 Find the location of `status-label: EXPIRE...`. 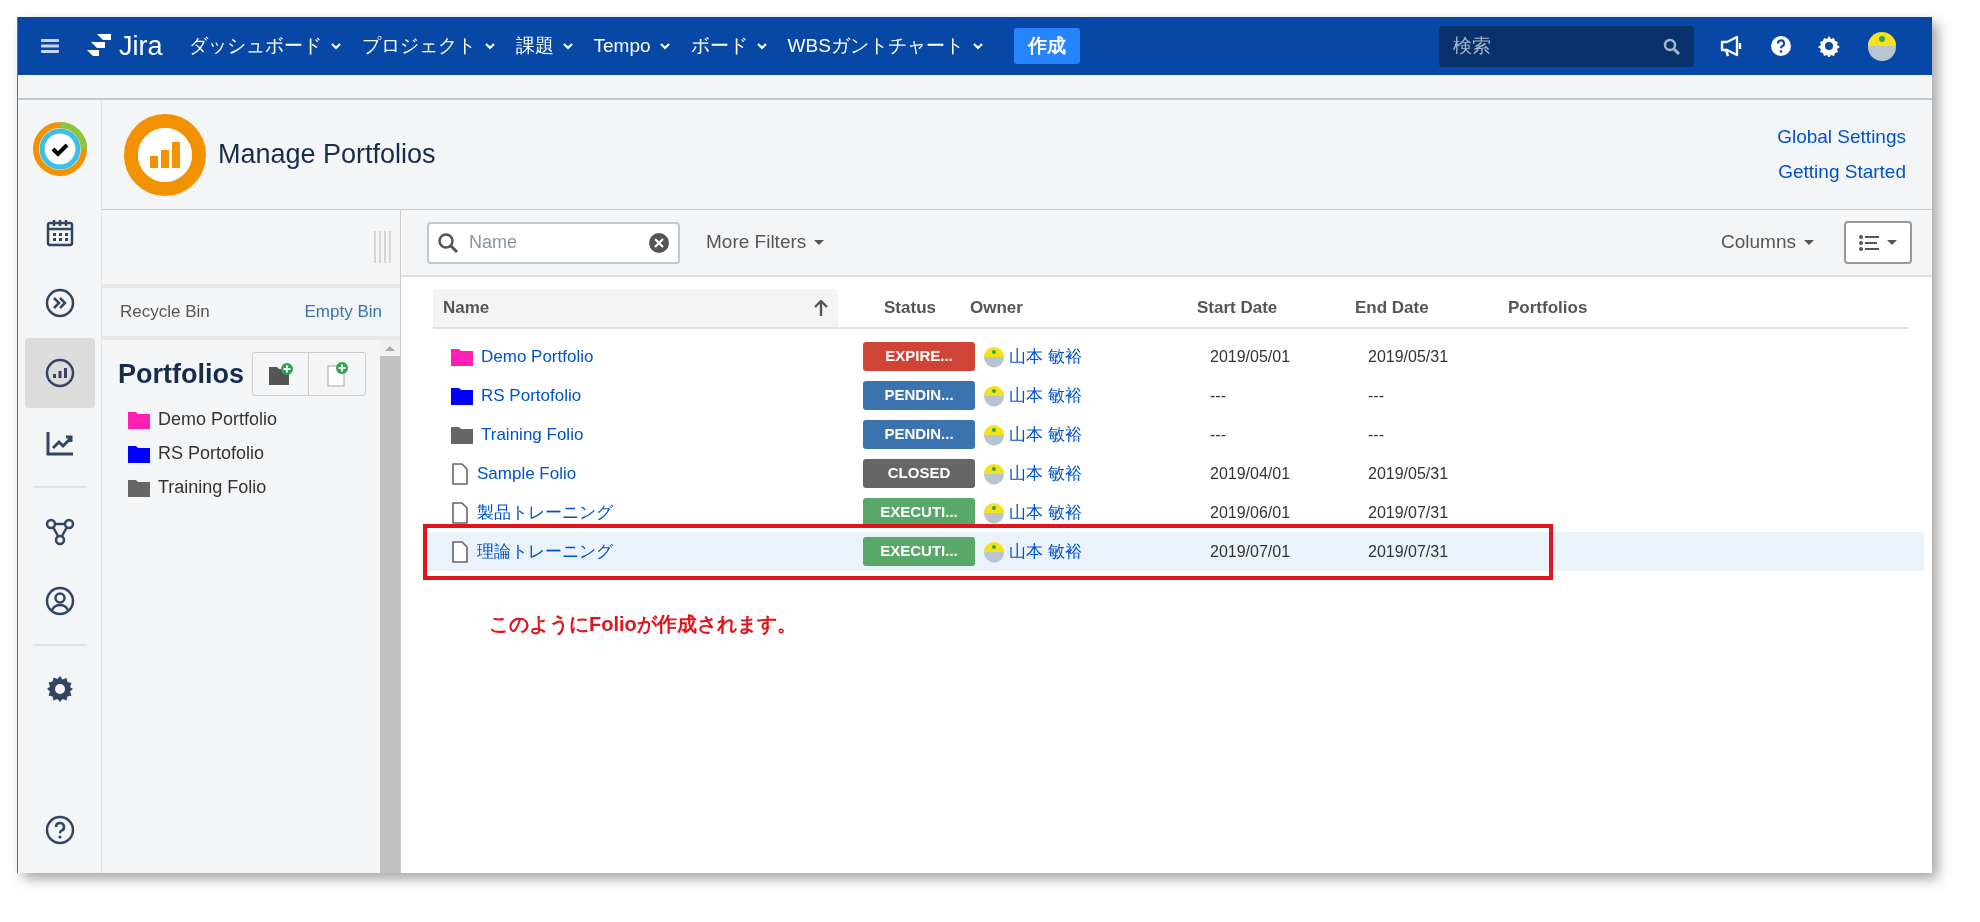

status-label: EXPIRE... is located at coordinates (919, 356).